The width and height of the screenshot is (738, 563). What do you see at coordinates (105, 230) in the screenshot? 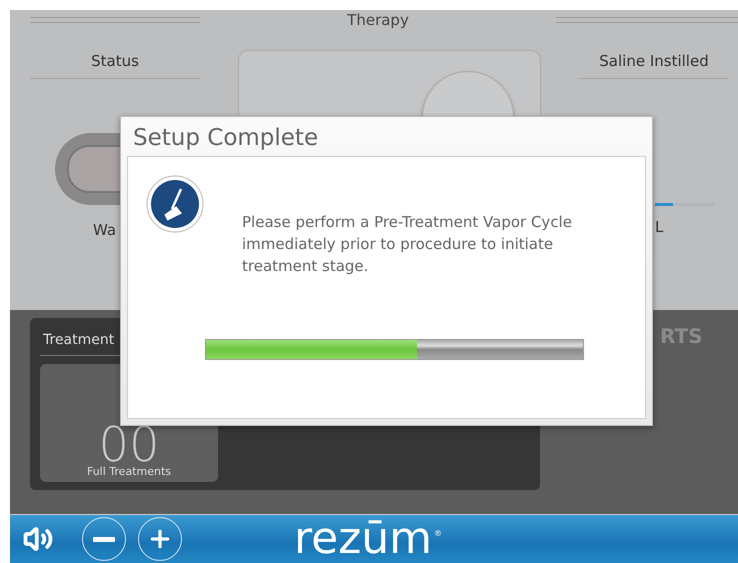
I see `status-caption: Wa` at bounding box center [105, 230].